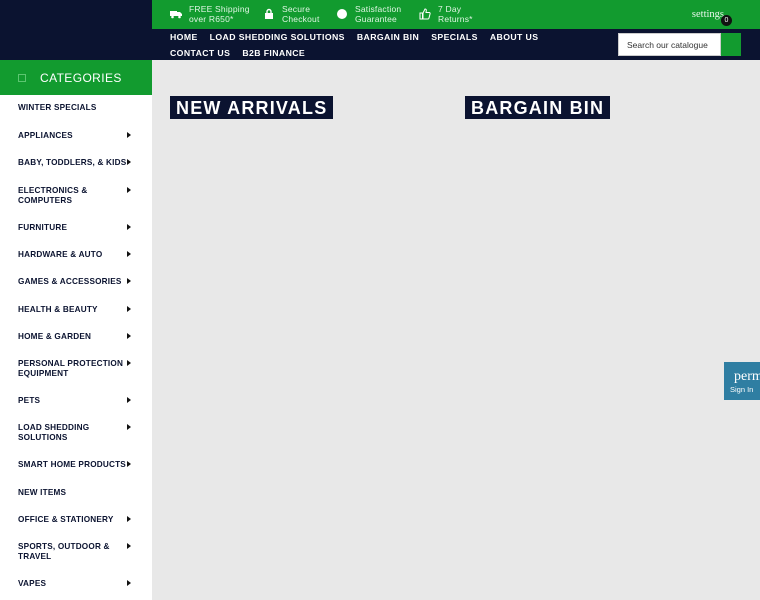 The width and height of the screenshot is (760, 600). What do you see at coordinates (78, 493) in the screenshot?
I see `sidebar-category-item: NEW ITEMS` at bounding box center [78, 493].